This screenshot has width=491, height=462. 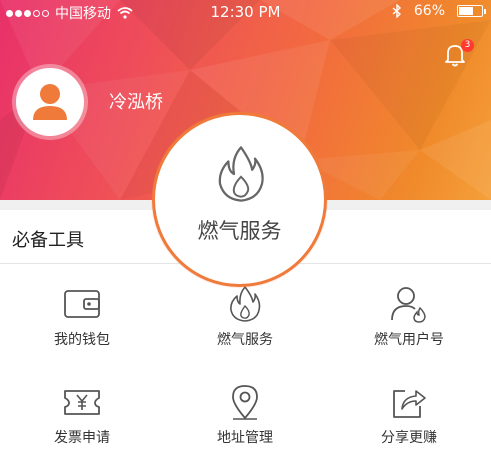 What do you see at coordinates (409, 438) in the screenshot?
I see `tool-label: 分享更赚` at bounding box center [409, 438].